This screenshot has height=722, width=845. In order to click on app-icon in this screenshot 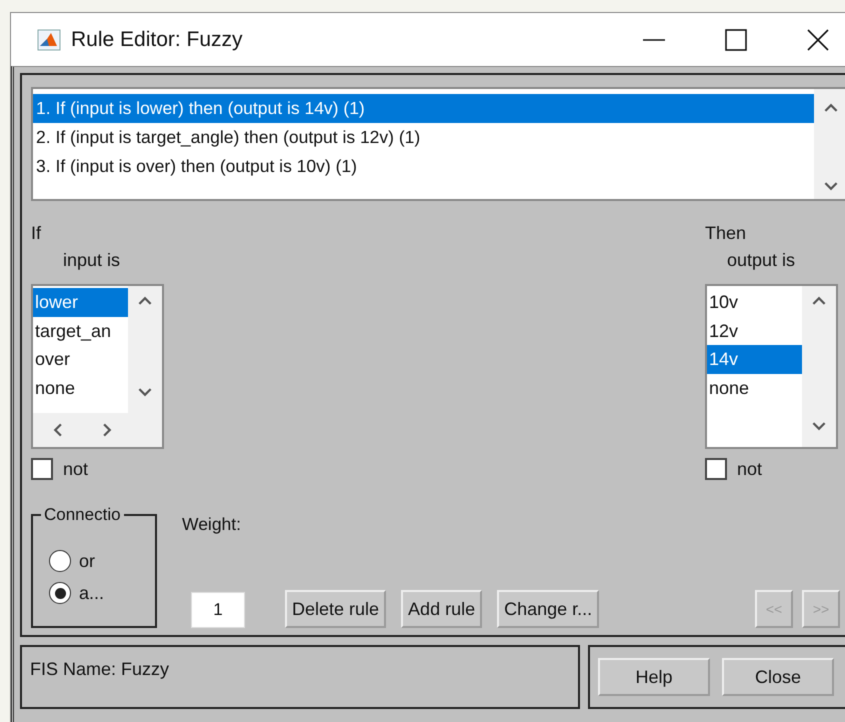, I will do `click(49, 40)`.